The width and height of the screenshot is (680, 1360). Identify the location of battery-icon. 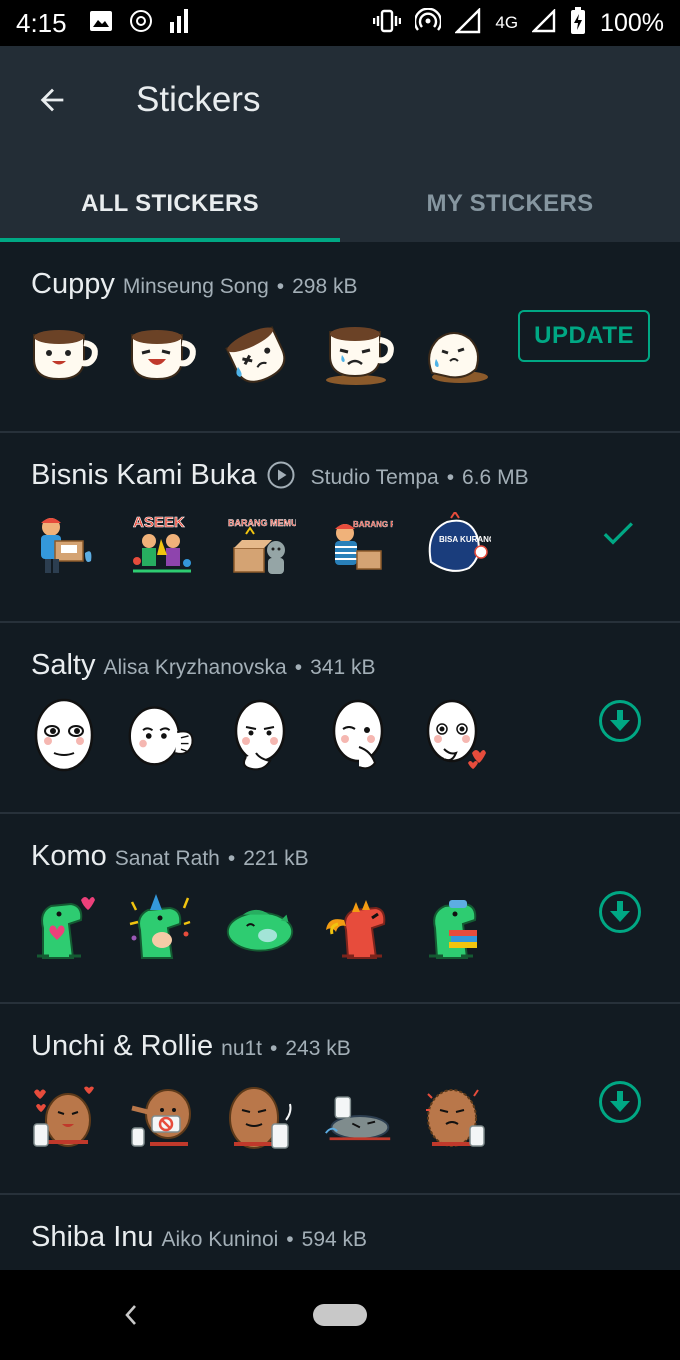
(578, 23).